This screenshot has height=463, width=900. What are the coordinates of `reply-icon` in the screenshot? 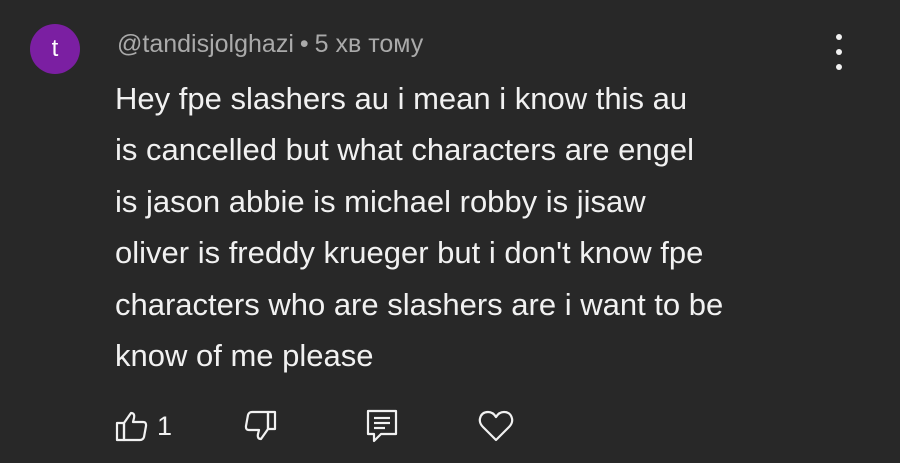 It's located at (382, 426).